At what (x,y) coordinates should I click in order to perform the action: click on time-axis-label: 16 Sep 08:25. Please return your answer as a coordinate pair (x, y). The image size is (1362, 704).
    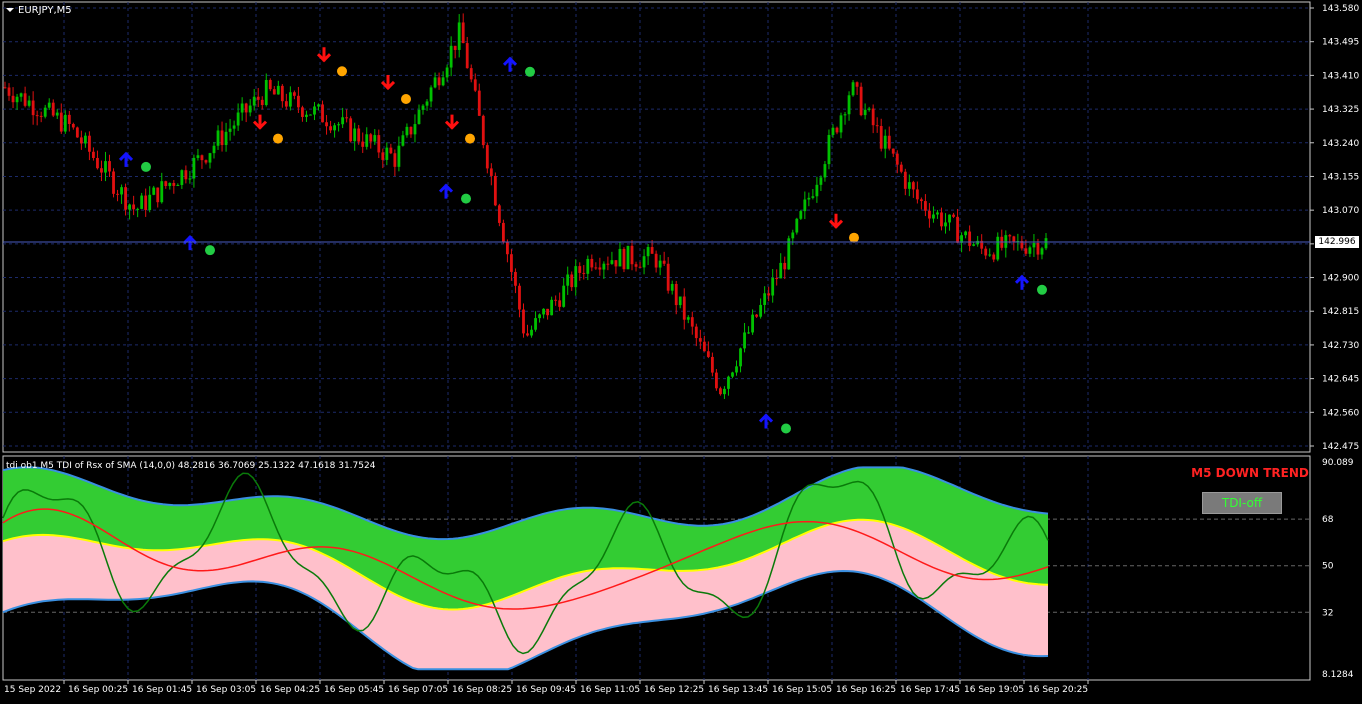
    Looking at the image, I should click on (482, 690).